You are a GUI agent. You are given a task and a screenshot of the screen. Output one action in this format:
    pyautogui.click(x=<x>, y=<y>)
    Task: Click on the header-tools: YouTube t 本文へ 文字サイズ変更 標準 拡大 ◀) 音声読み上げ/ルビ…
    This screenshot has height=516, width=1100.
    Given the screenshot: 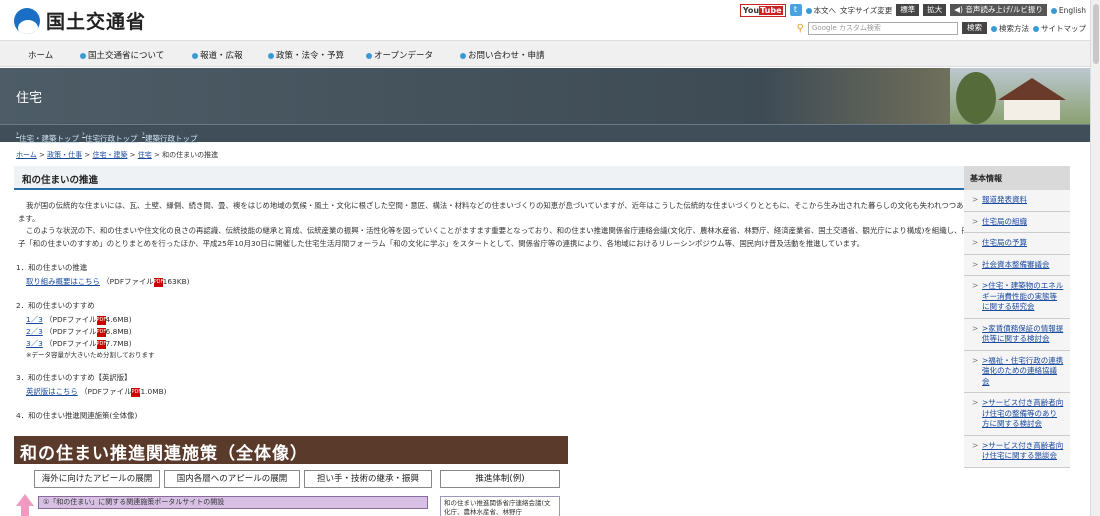 What is the action you would take?
    pyautogui.click(x=912, y=10)
    